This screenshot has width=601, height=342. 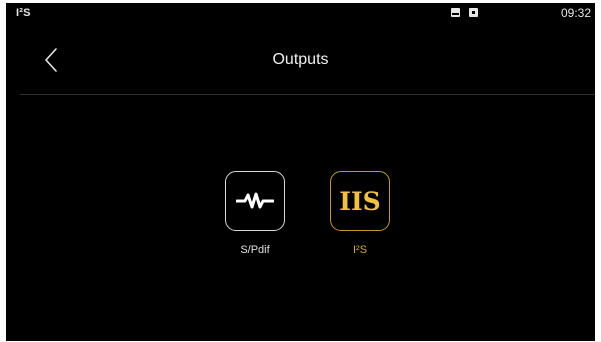 I want to click on box-icon, so click(x=473, y=12).